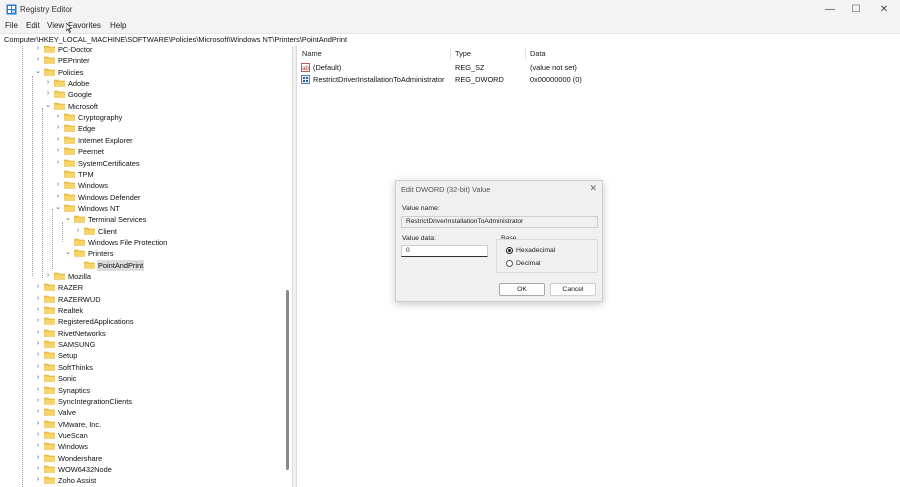 The image size is (900, 487). What do you see at coordinates (145, 480) in the screenshot?
I see `tree-node: › Zoho Assist` at bounding box center [145, 480].